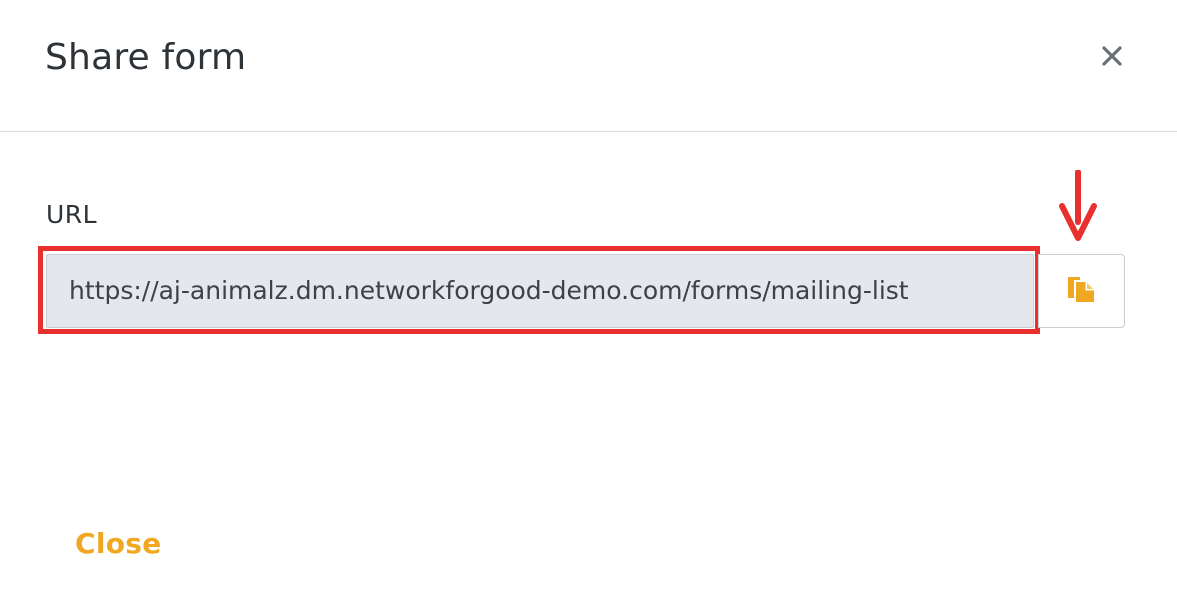  Describe the element at coordinates (1078, 205) in the screenshot. I see `arrow-down-icon` at that location.